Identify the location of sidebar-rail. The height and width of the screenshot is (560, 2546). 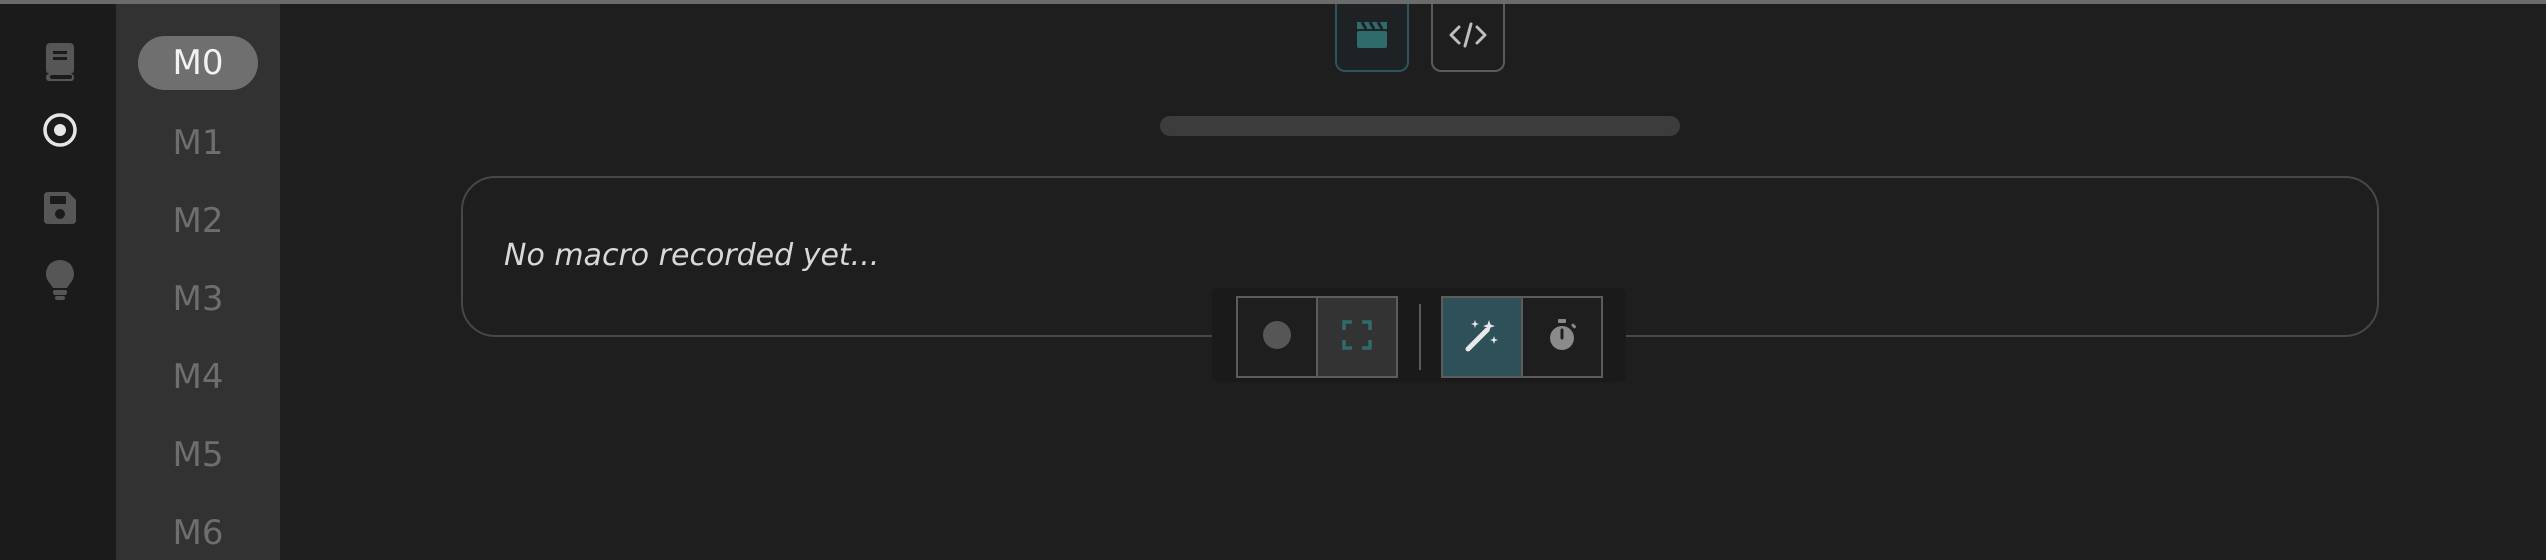
(58, 282).